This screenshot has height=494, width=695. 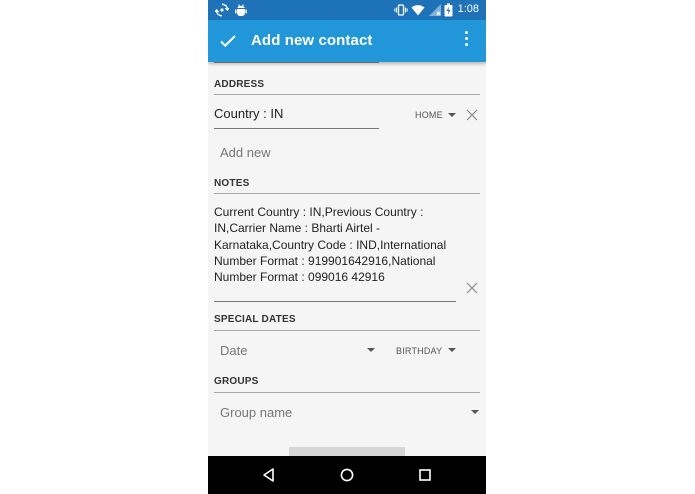 What do you see at coordinates (347, 330) in the screenshot?
I see `special-dates-divider` at bounding box center [347, 330].